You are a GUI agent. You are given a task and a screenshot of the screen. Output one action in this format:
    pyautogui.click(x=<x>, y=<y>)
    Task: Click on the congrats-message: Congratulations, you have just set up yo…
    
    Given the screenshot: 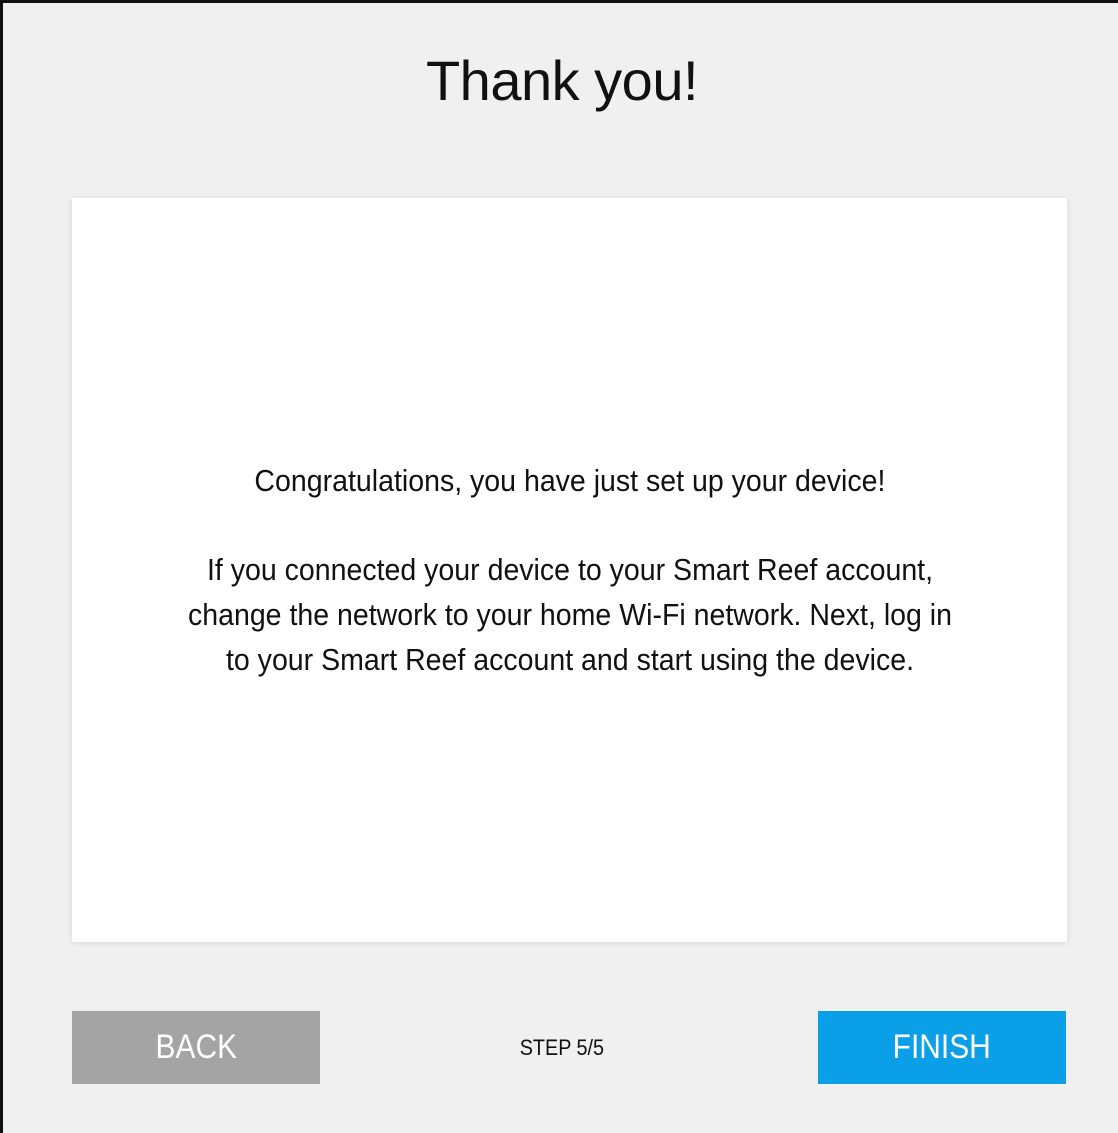 What is the action you would take?
    pyautogui.click(x=569, y=480)
    